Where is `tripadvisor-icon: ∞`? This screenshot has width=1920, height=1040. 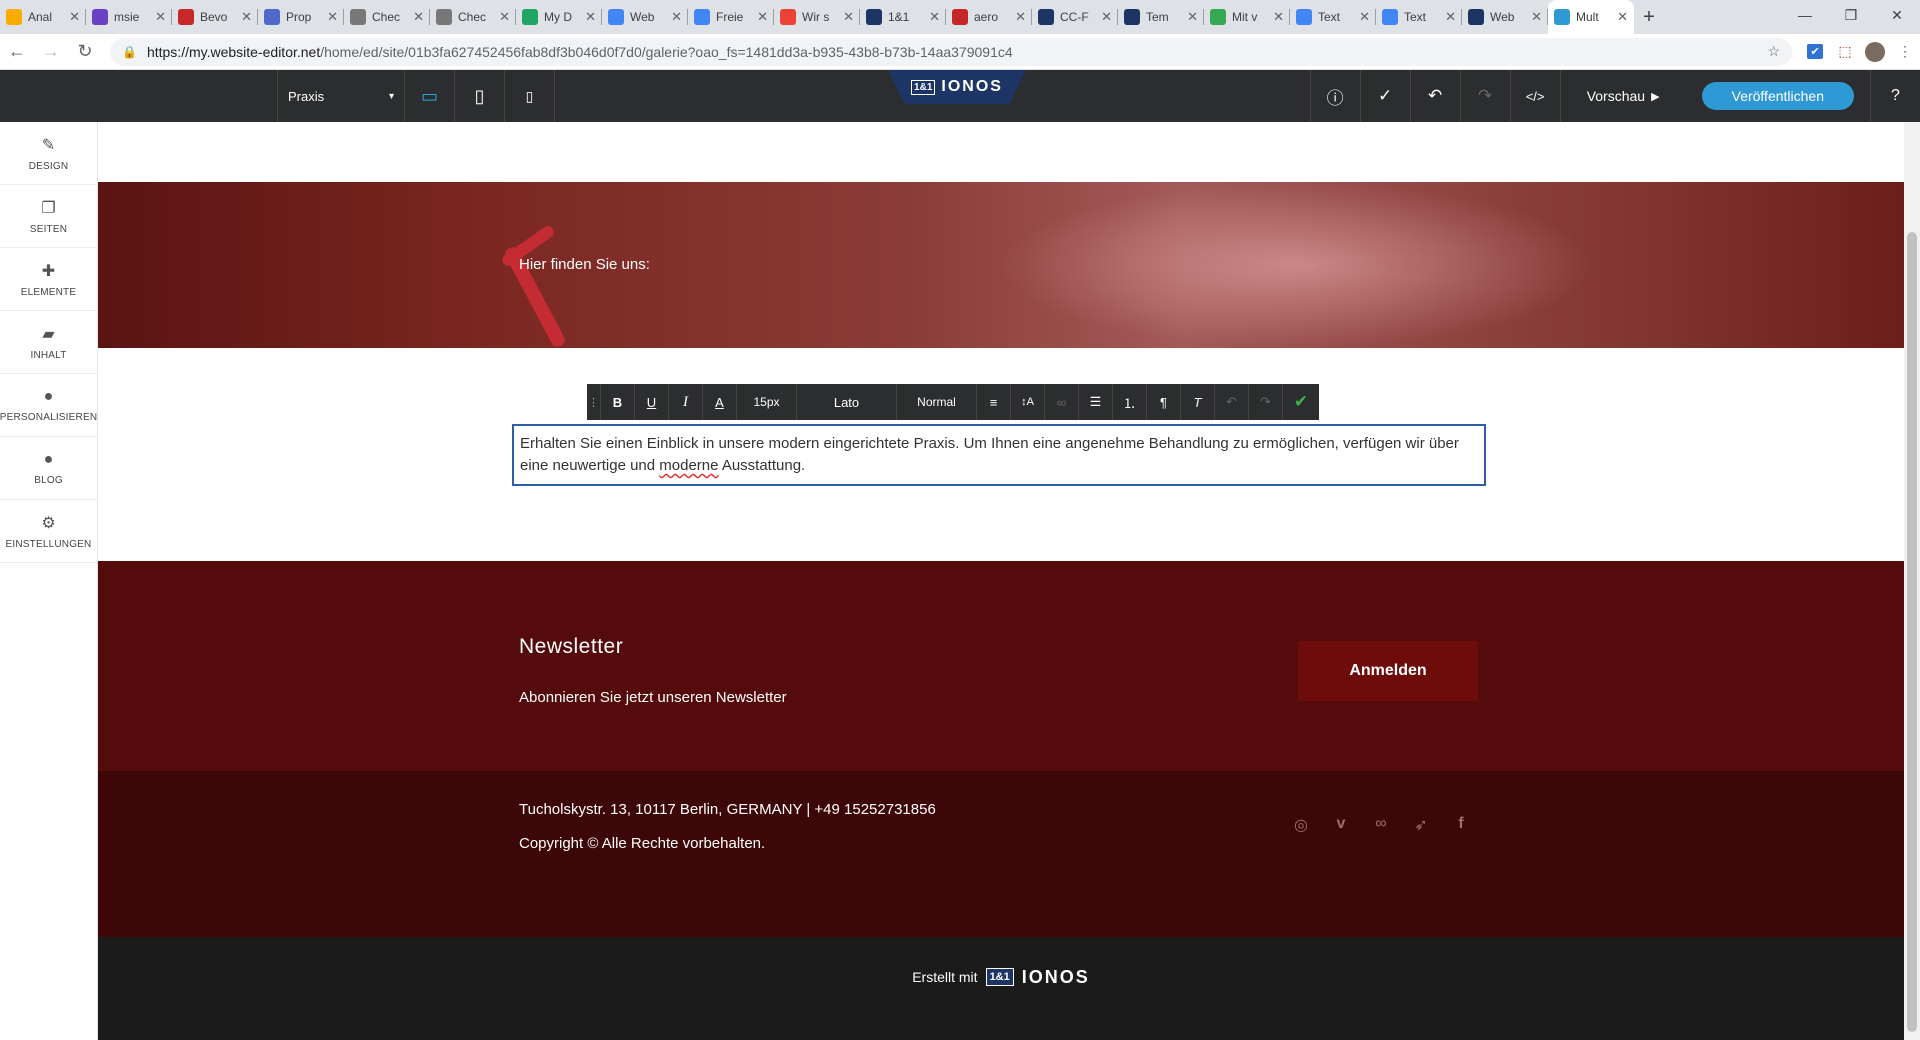 tripadvisor-icon: ∞ is located at coordinates (1381, 825).